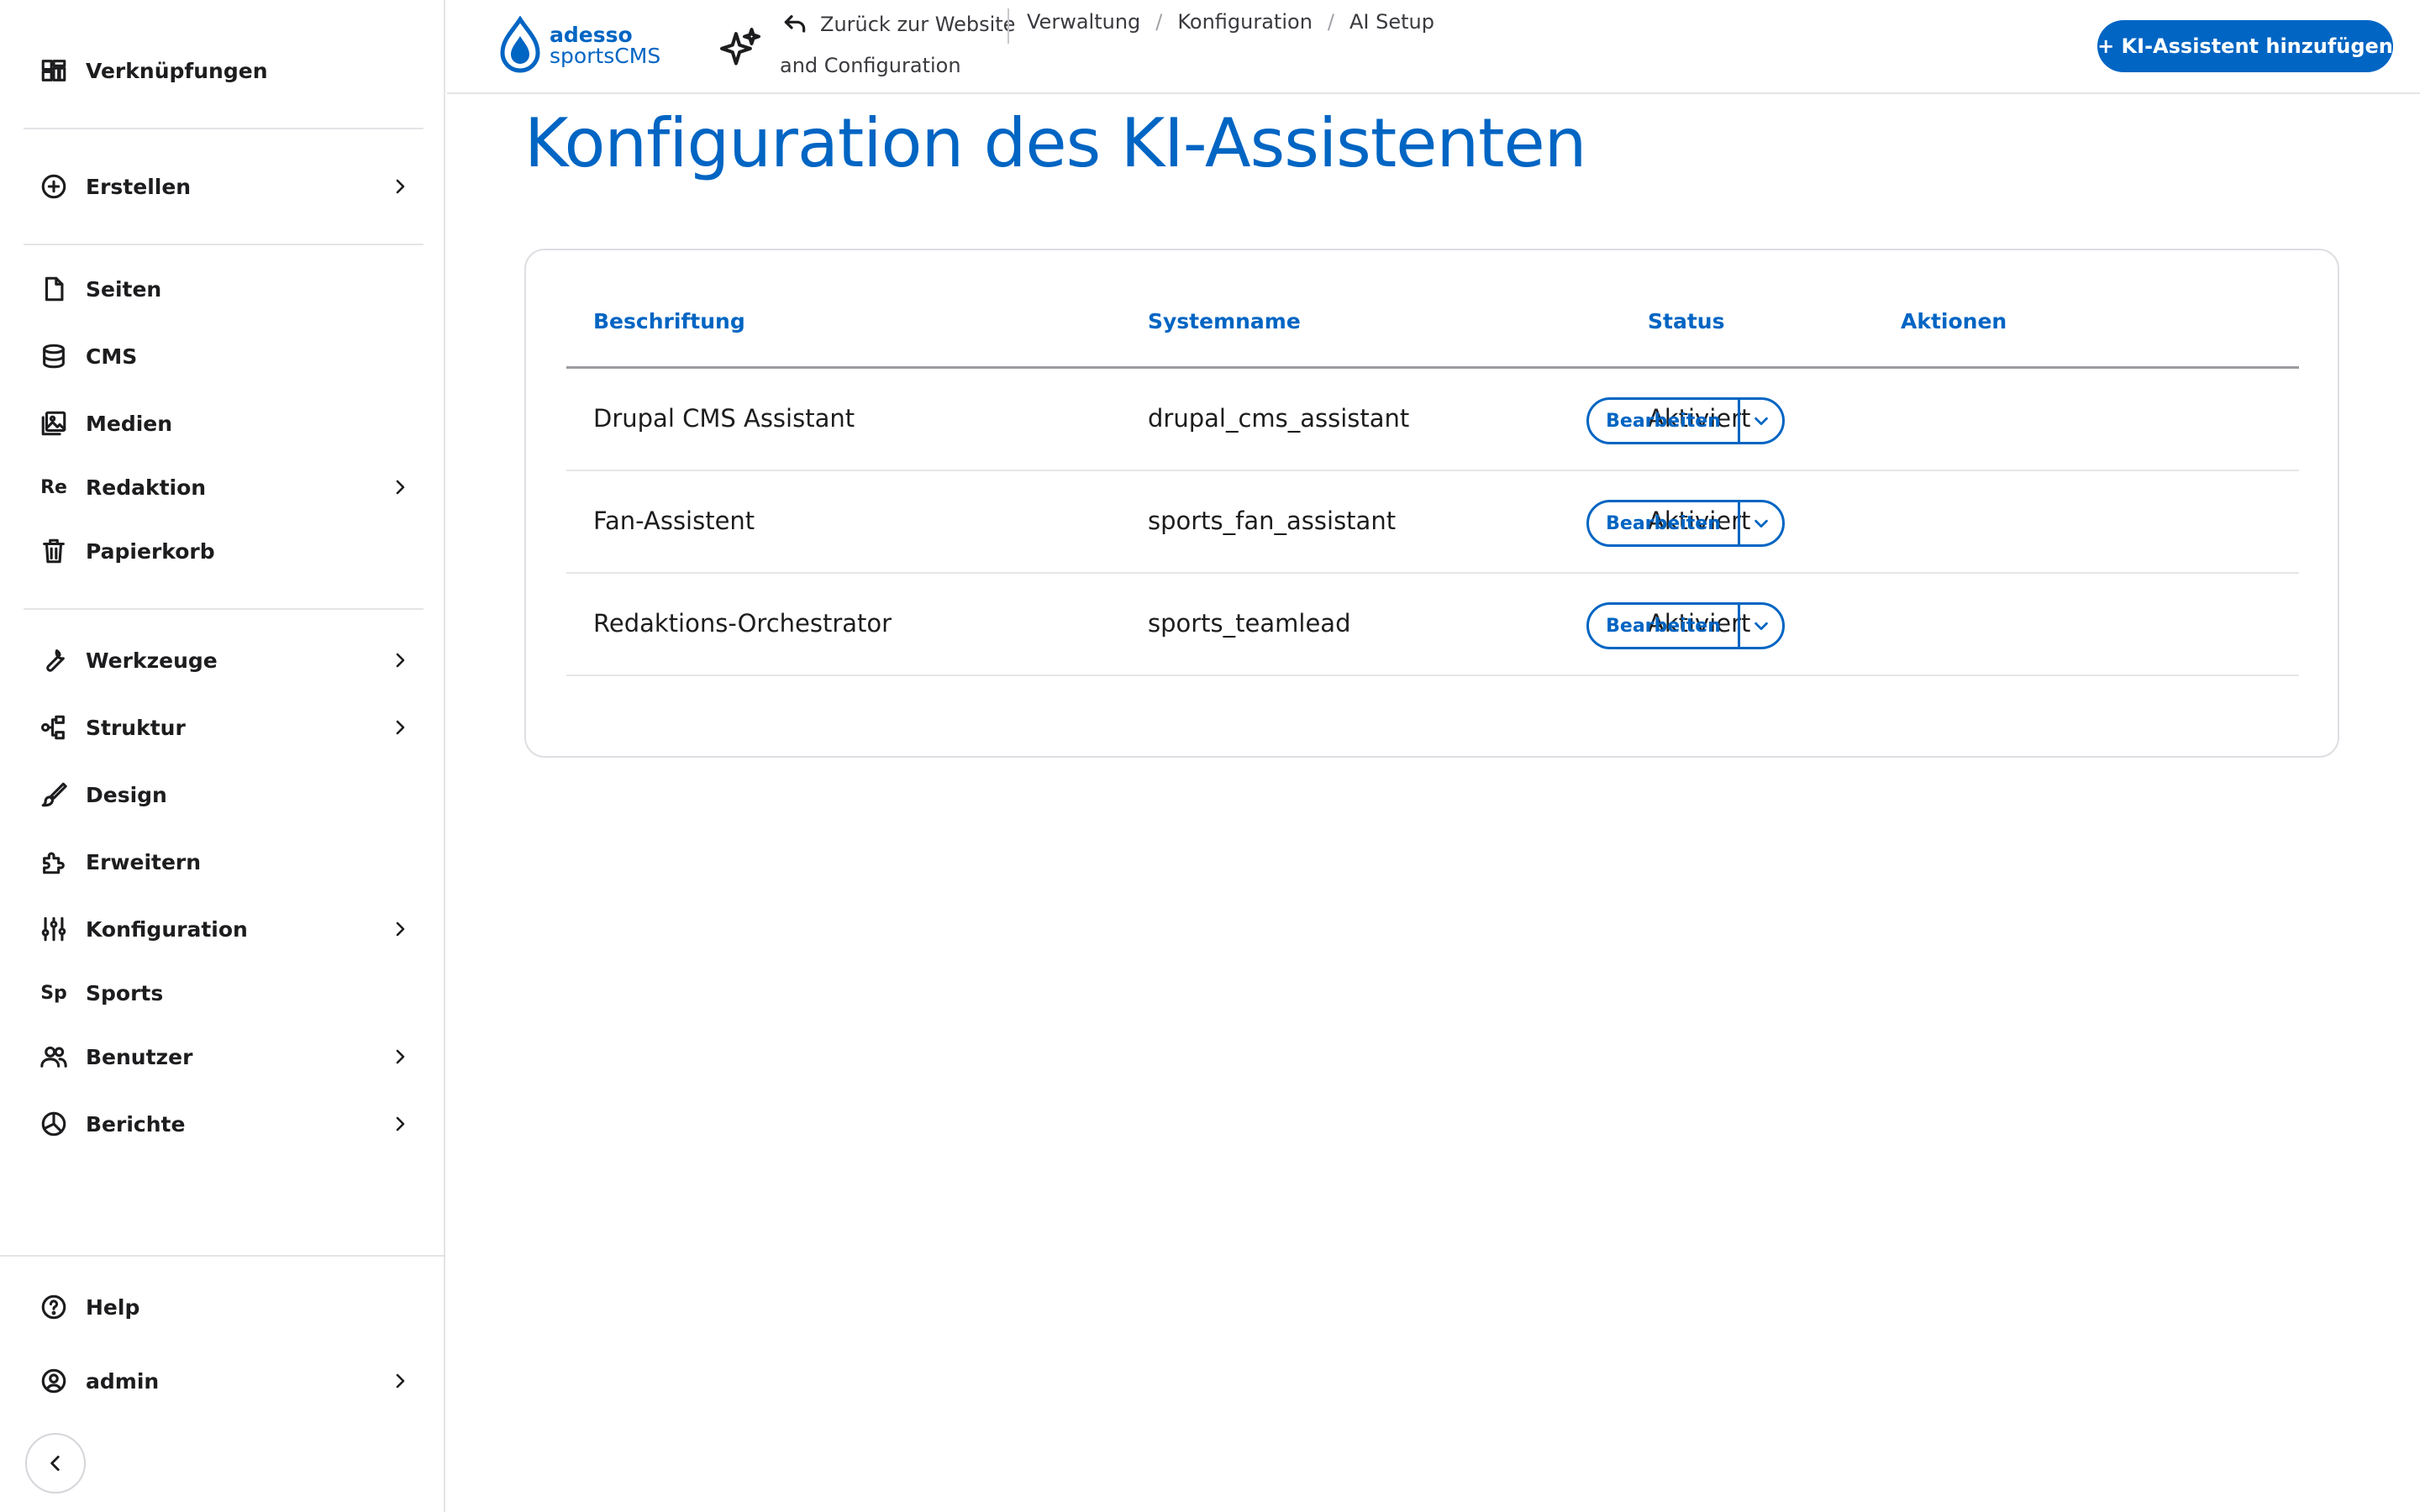  Describe the element at coordinates (53, 487) in the screenshot. I see `redaktion-abbr: Re` at that location.